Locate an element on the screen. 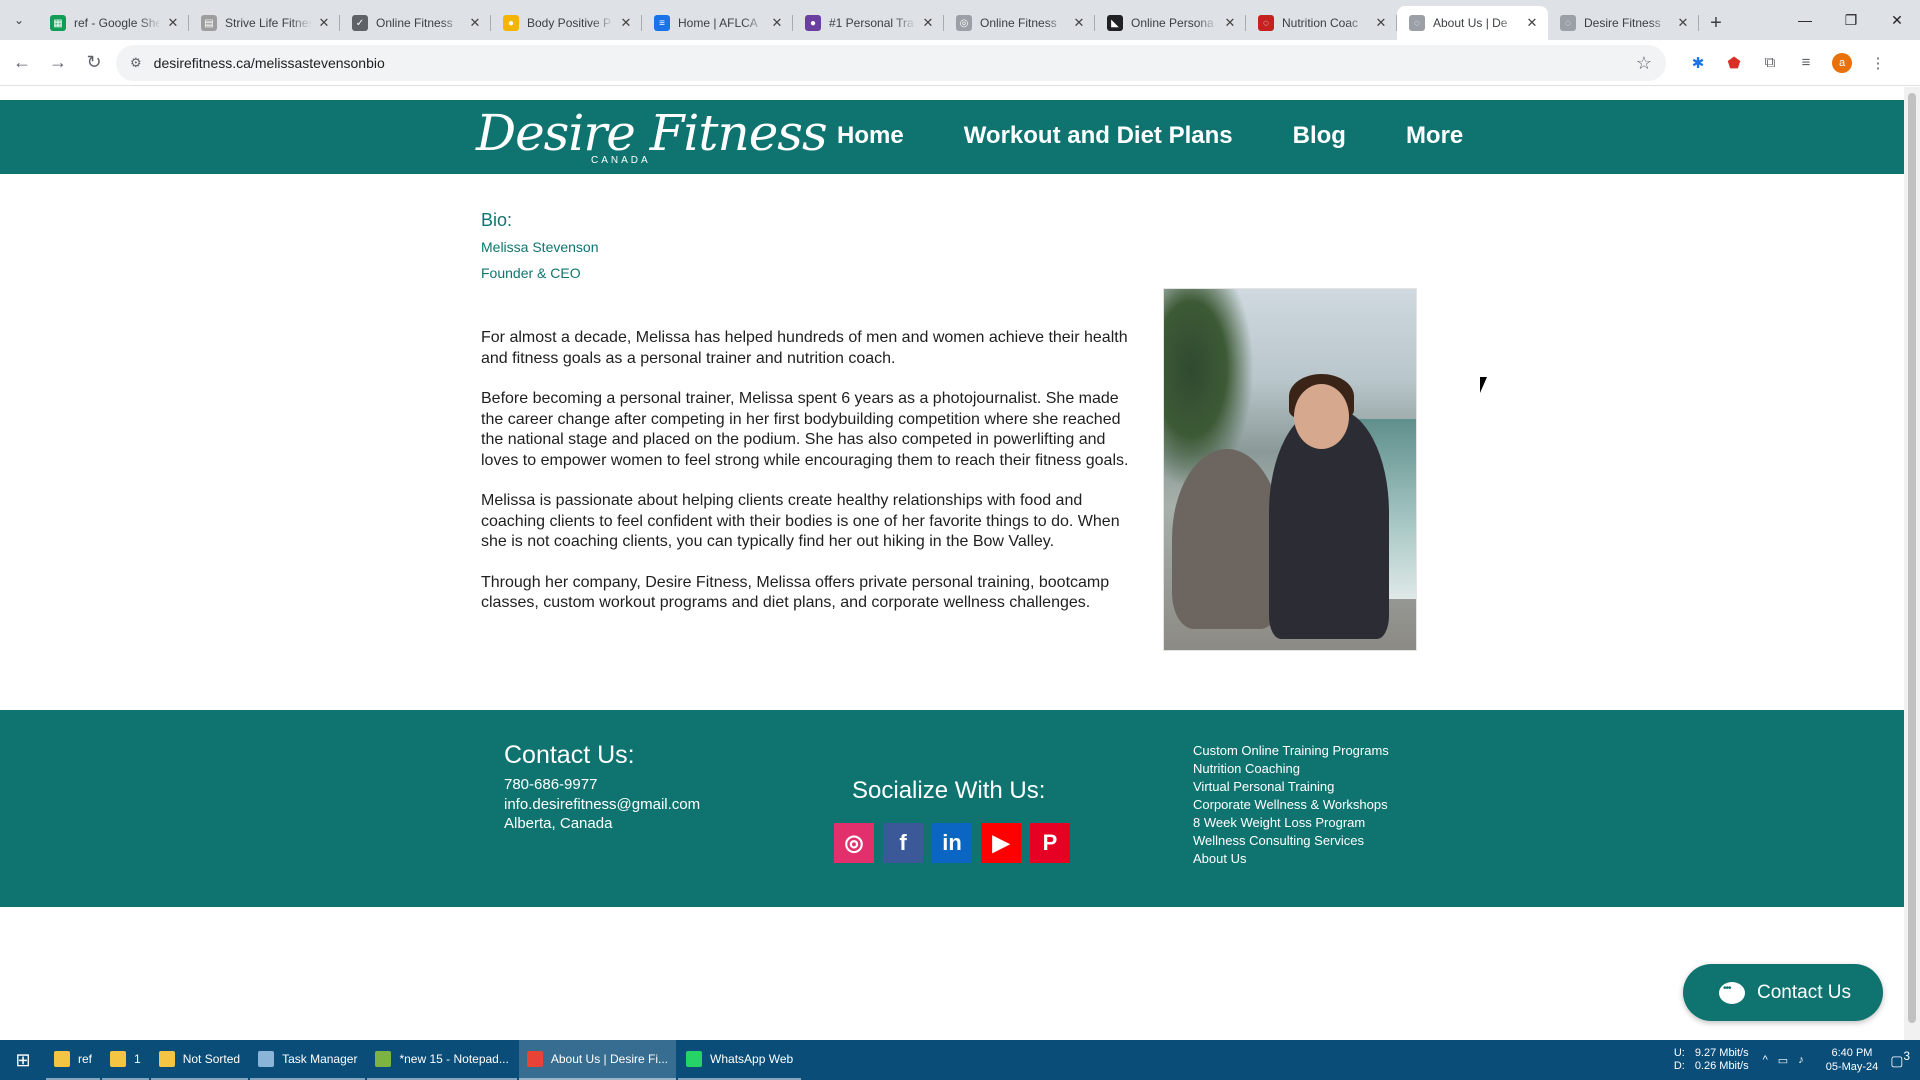  tab-favicon-icon: ✓ is located at coordinates (360, 23).